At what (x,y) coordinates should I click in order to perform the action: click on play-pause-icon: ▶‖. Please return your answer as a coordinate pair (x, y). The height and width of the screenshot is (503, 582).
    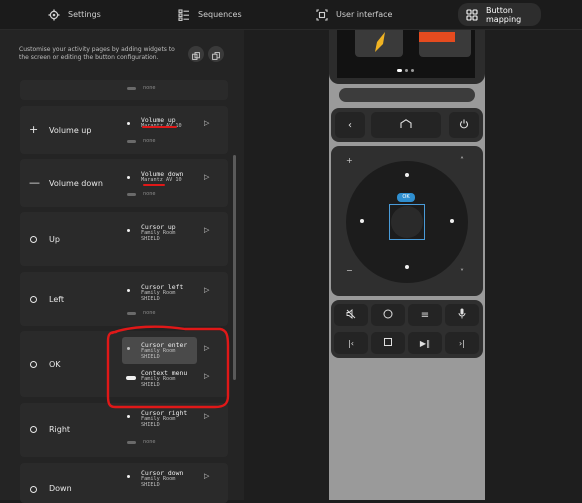
    Looking at the image, I should click on (425, 343).